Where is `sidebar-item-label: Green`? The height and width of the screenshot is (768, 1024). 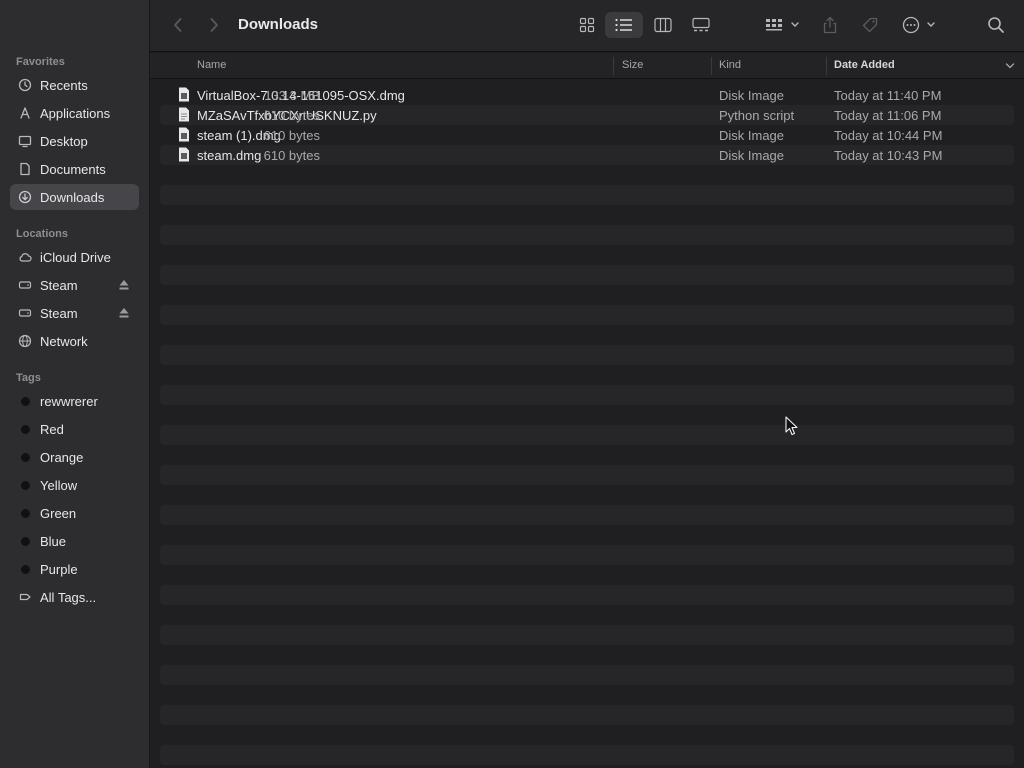 sidebar-item-label: Green is located at coordinates (58, 513).